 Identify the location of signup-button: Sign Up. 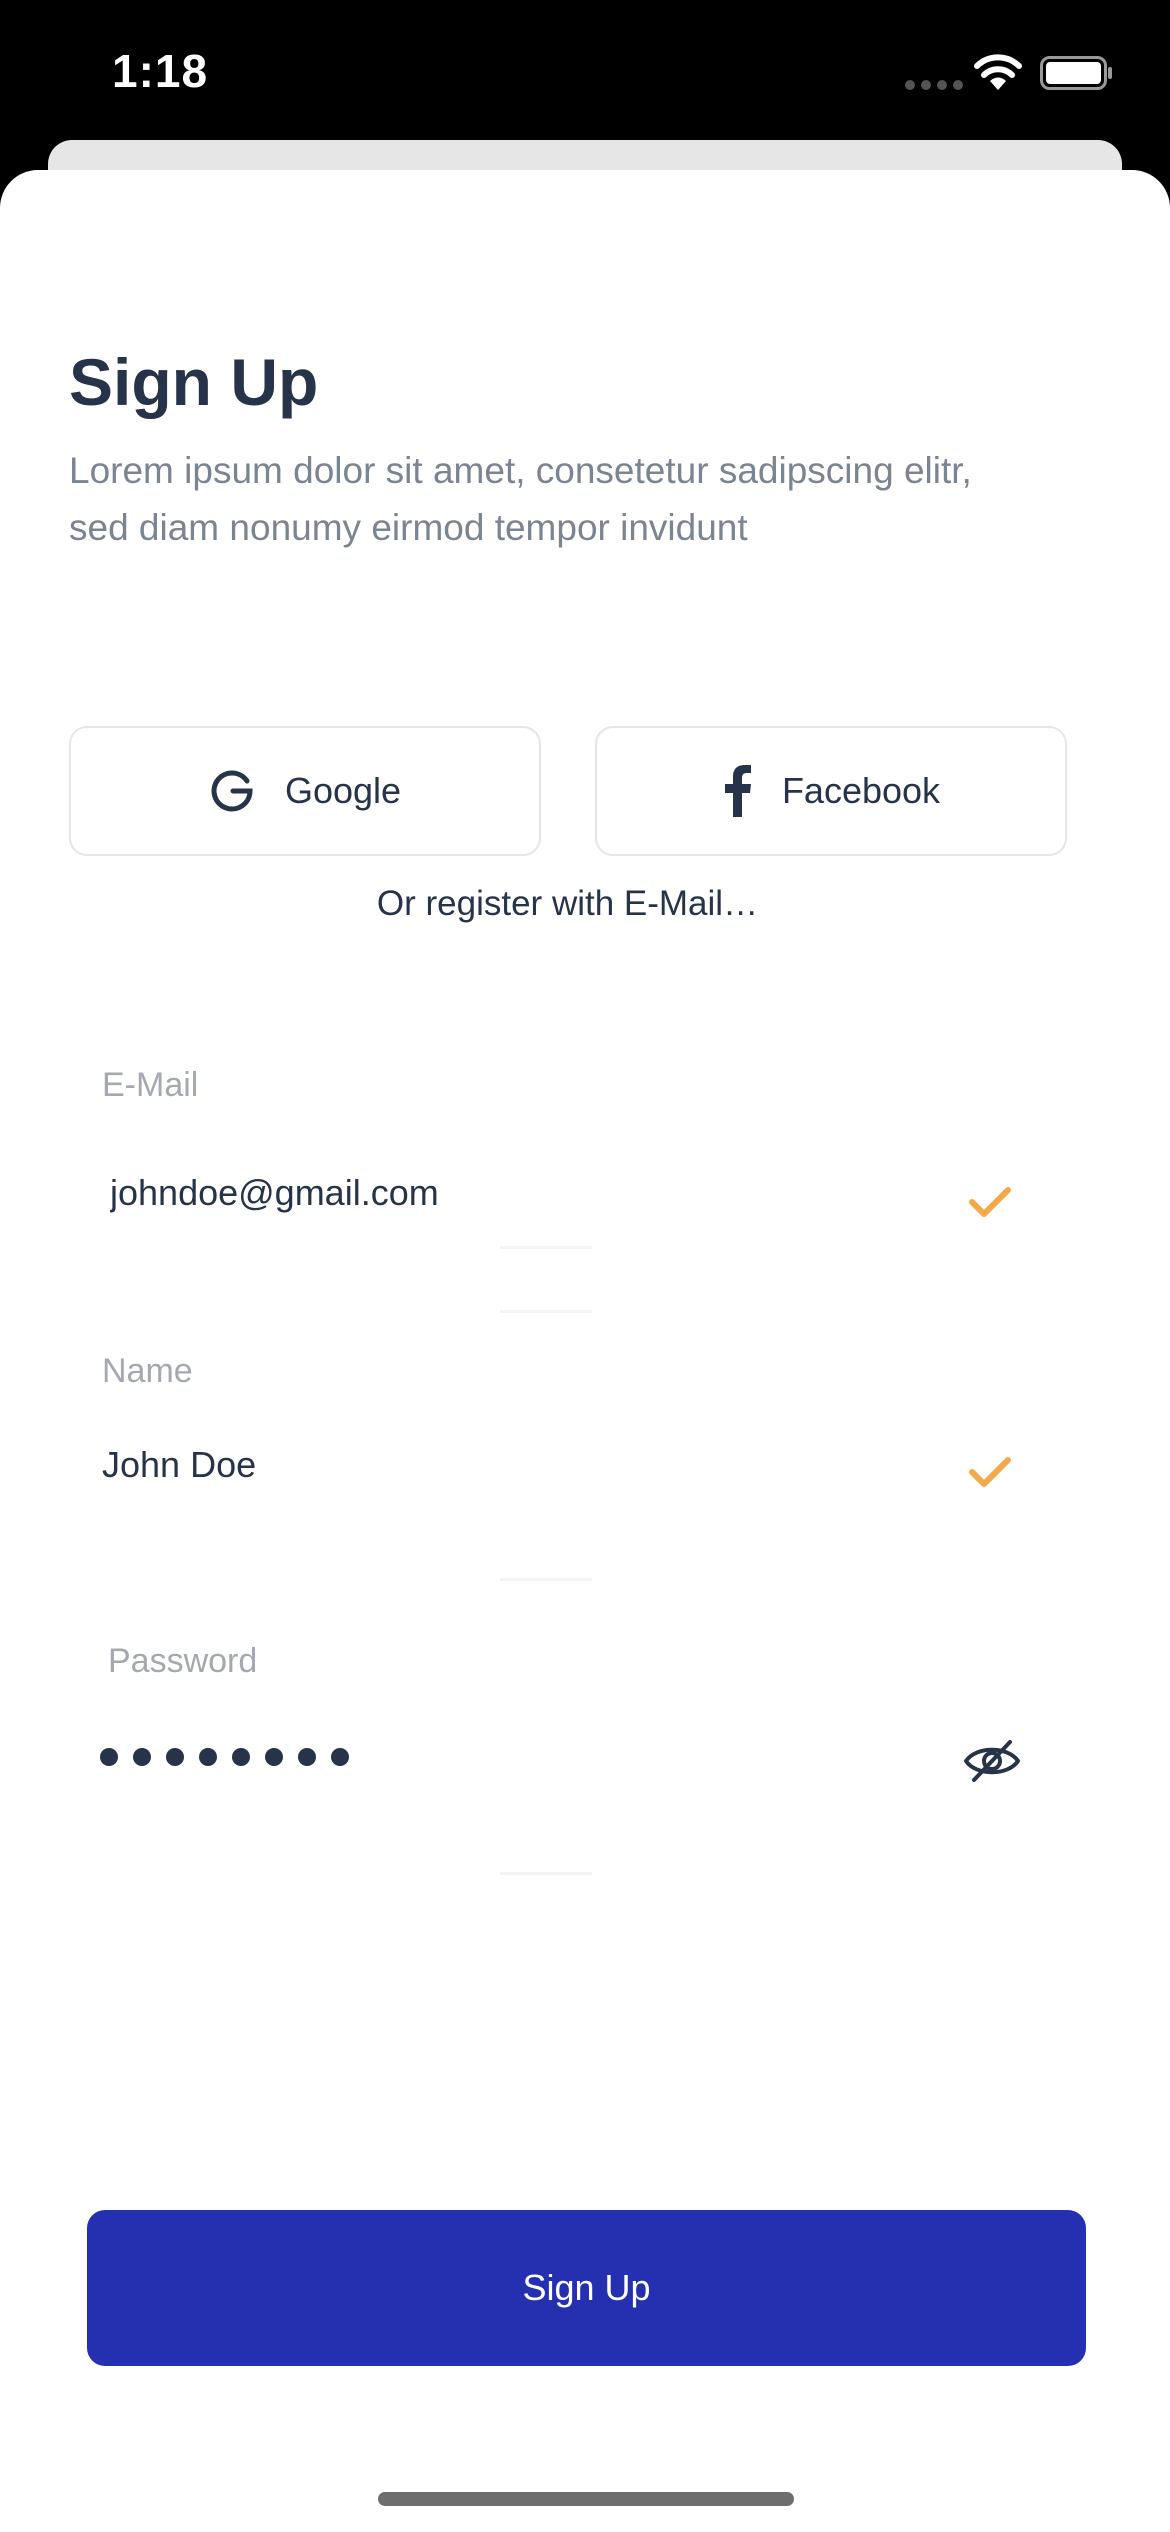
(586, 2288).